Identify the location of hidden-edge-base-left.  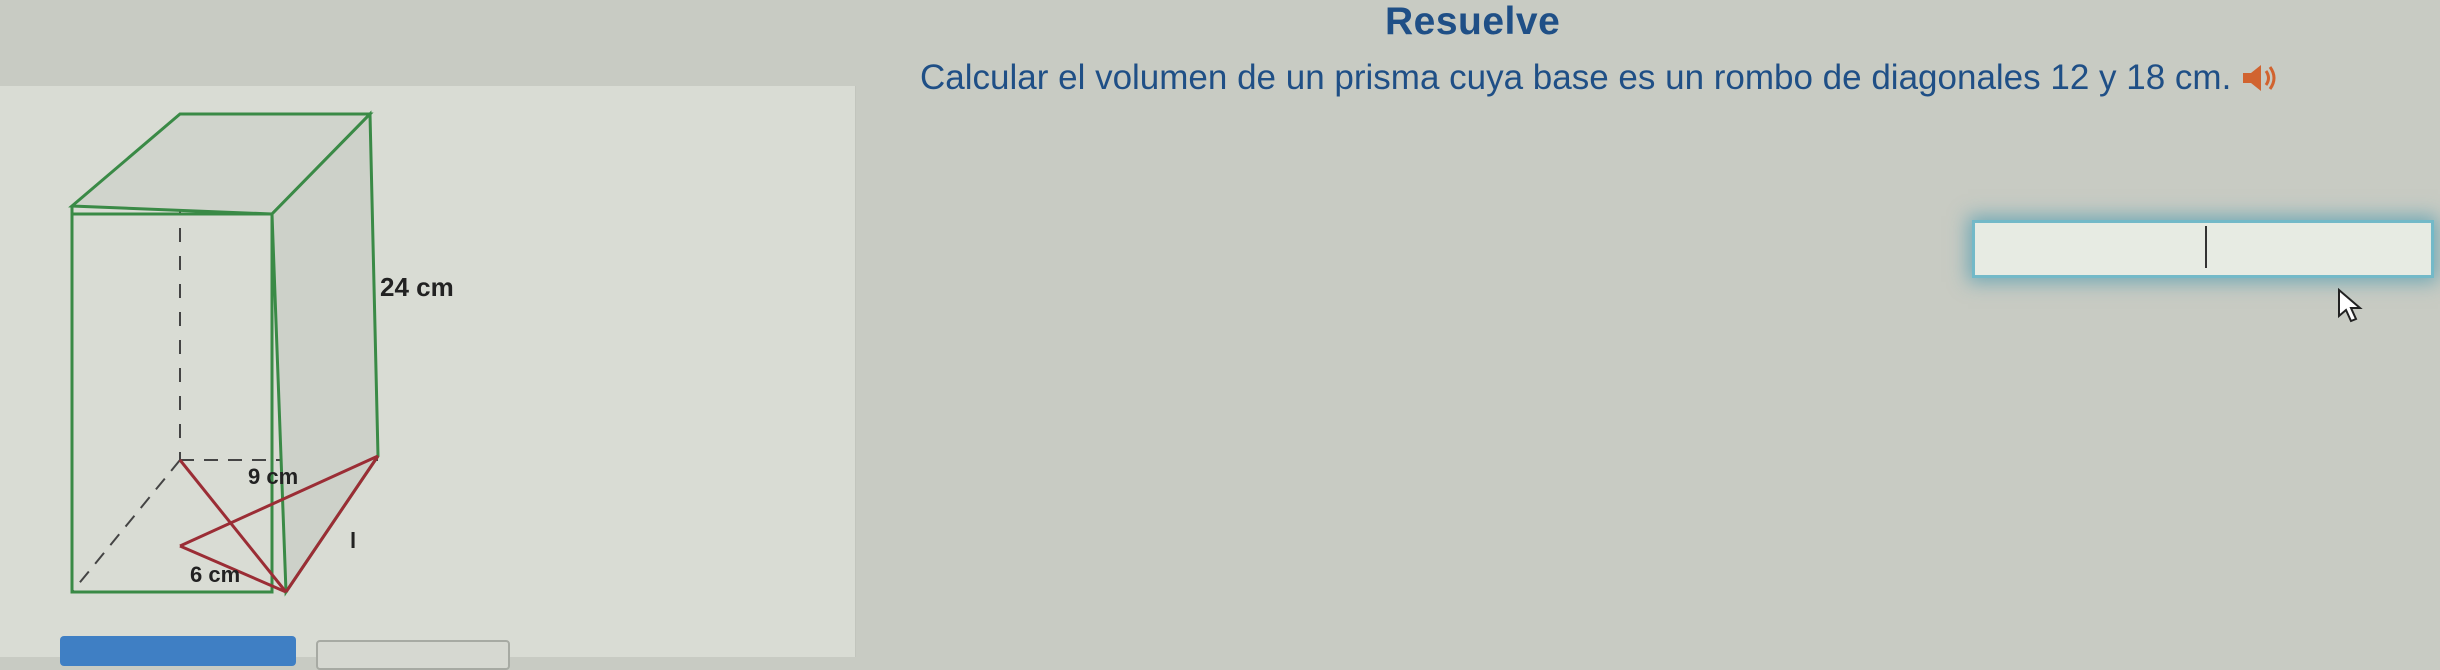
(126, 526).